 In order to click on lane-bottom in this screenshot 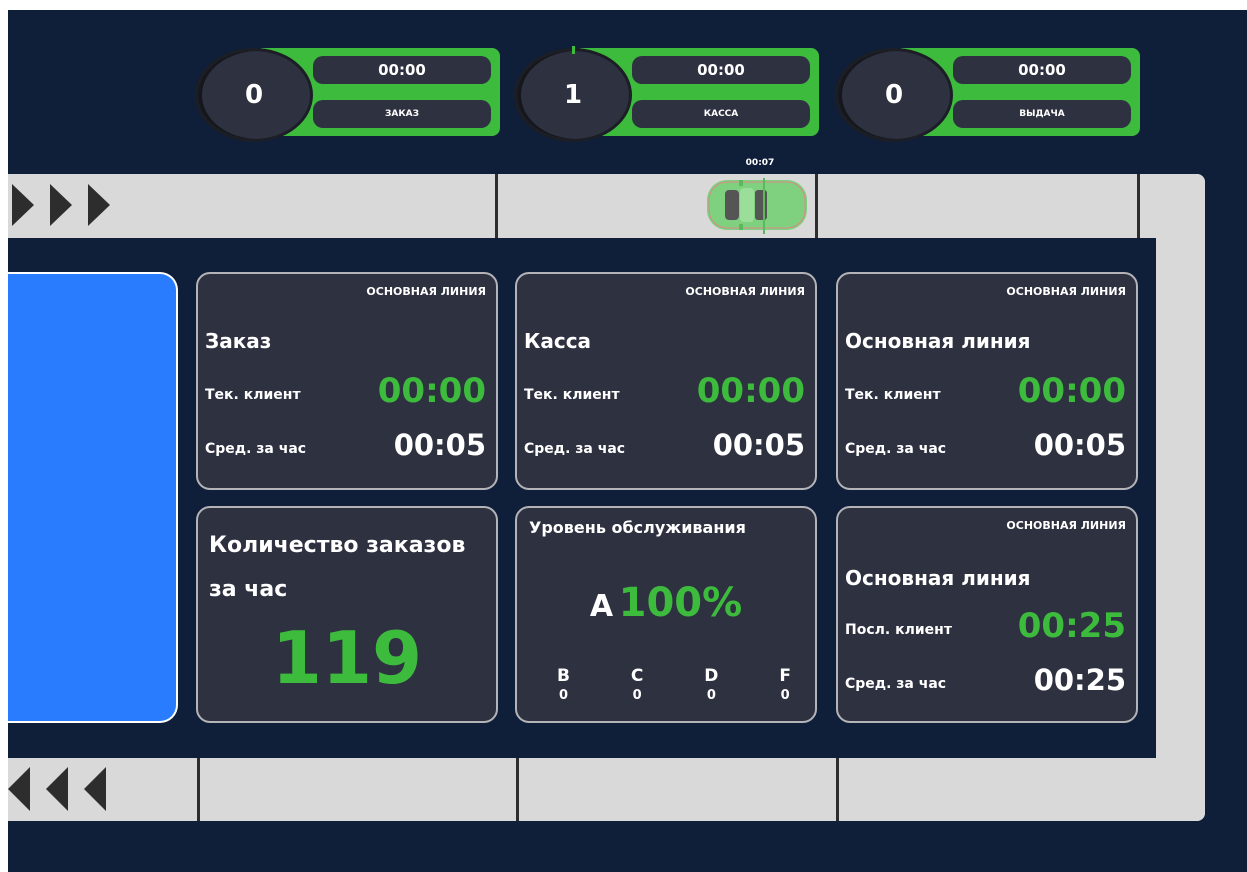, I will do `click(606, 789)`.